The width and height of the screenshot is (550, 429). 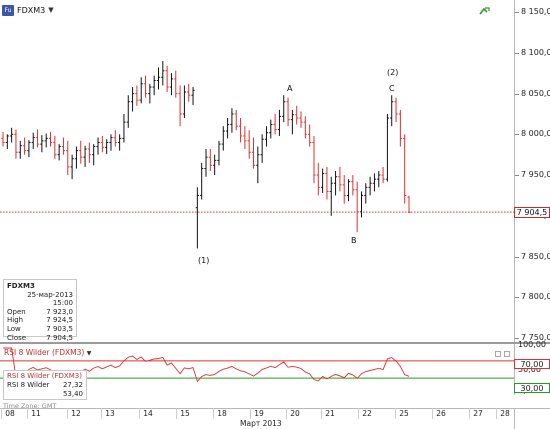 What do you see at coordinates (404, 413) in the screenshot?
I see `time-axis-day-label: 25` at bounding box center [404, 413].